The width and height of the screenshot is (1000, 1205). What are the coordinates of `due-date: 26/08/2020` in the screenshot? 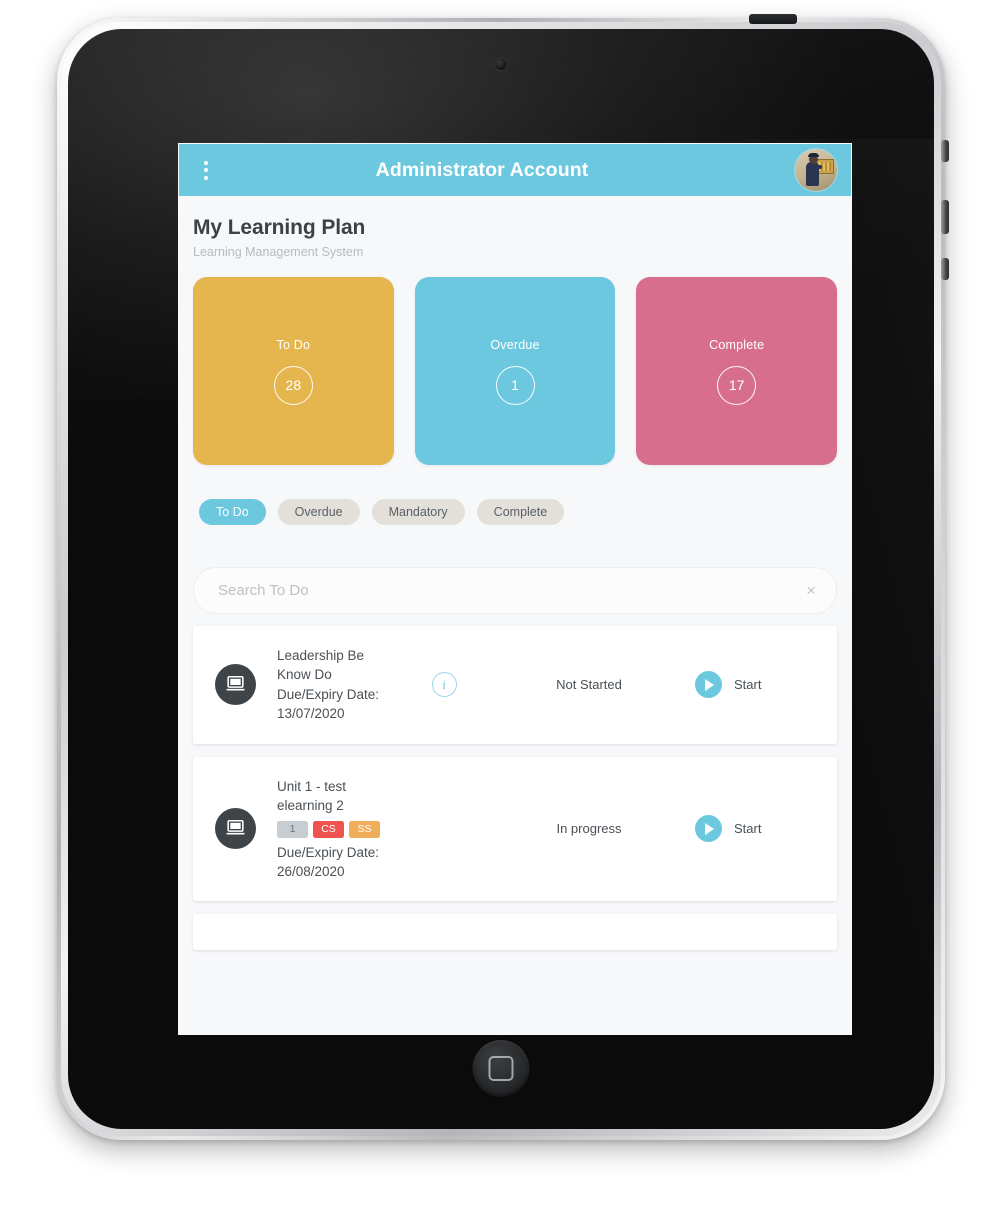 It's located at (311, 872).